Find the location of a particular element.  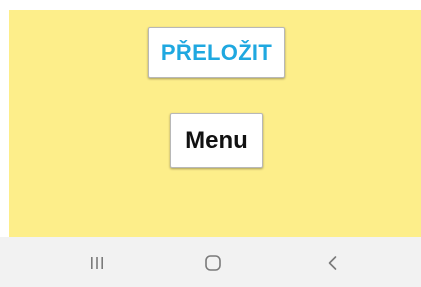

home-icon is located at coordinates (213, 263).